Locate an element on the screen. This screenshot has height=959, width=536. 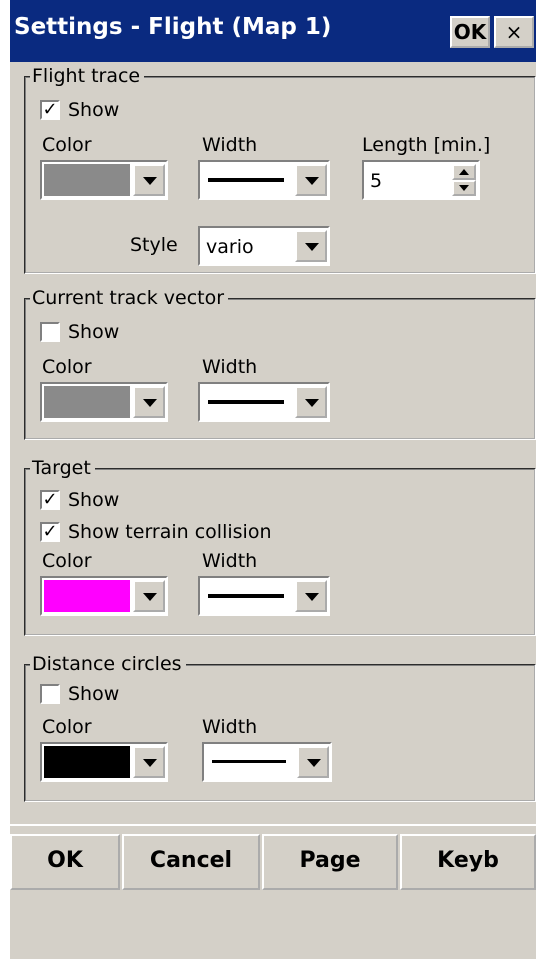
current-track-vector-color-dropdown is located at coordinates (104, 402).